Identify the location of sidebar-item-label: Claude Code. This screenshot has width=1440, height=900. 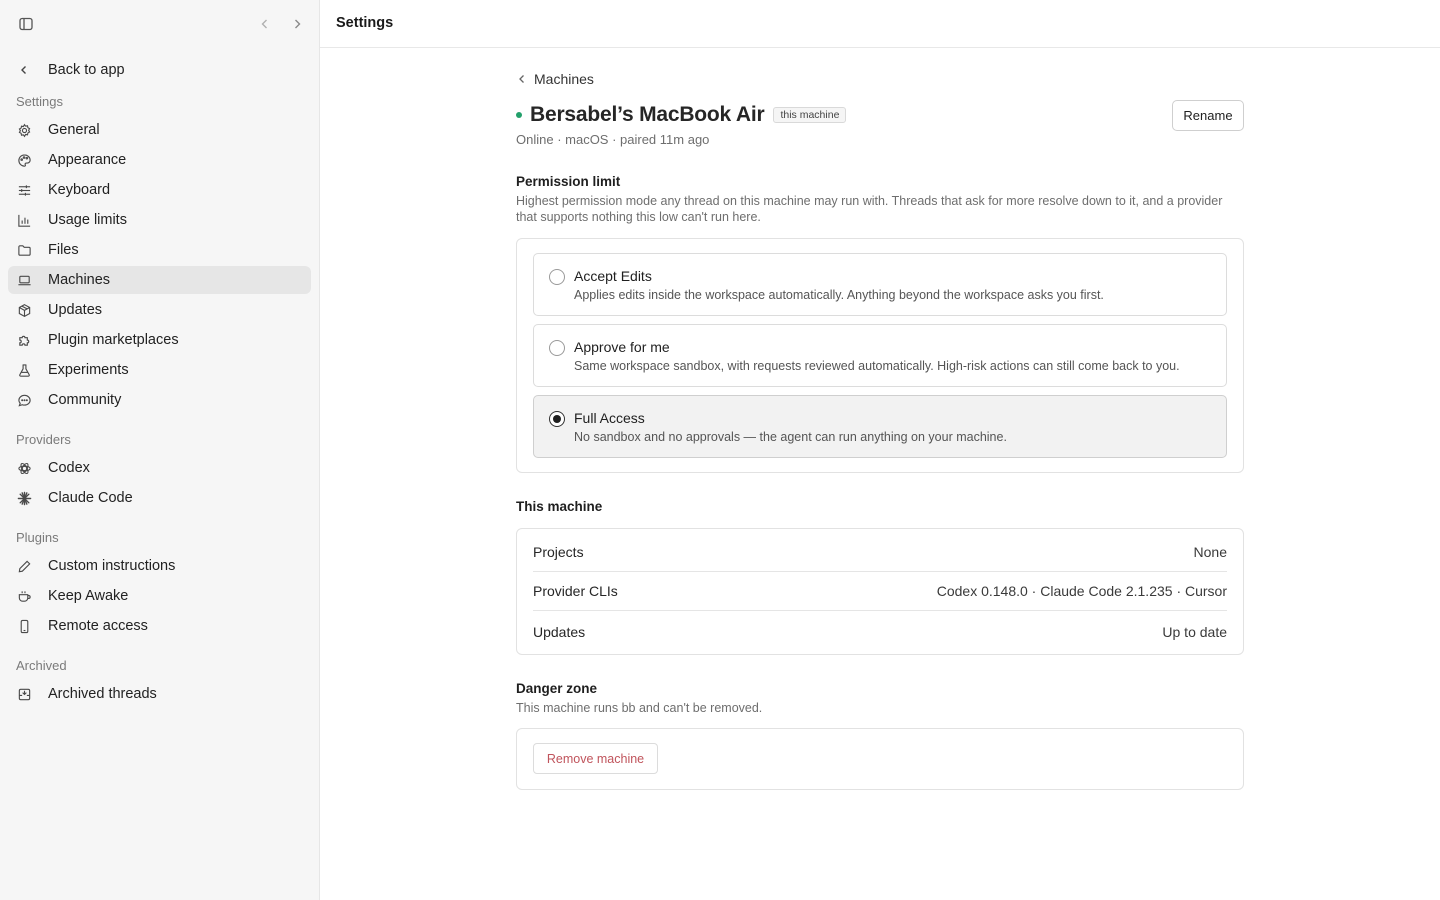
(90, 498).